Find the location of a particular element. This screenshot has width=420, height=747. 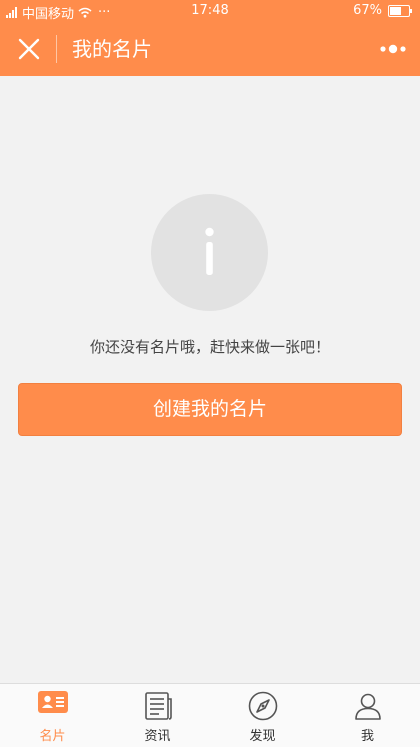

compass-icon is located at coordinates (262, 706).